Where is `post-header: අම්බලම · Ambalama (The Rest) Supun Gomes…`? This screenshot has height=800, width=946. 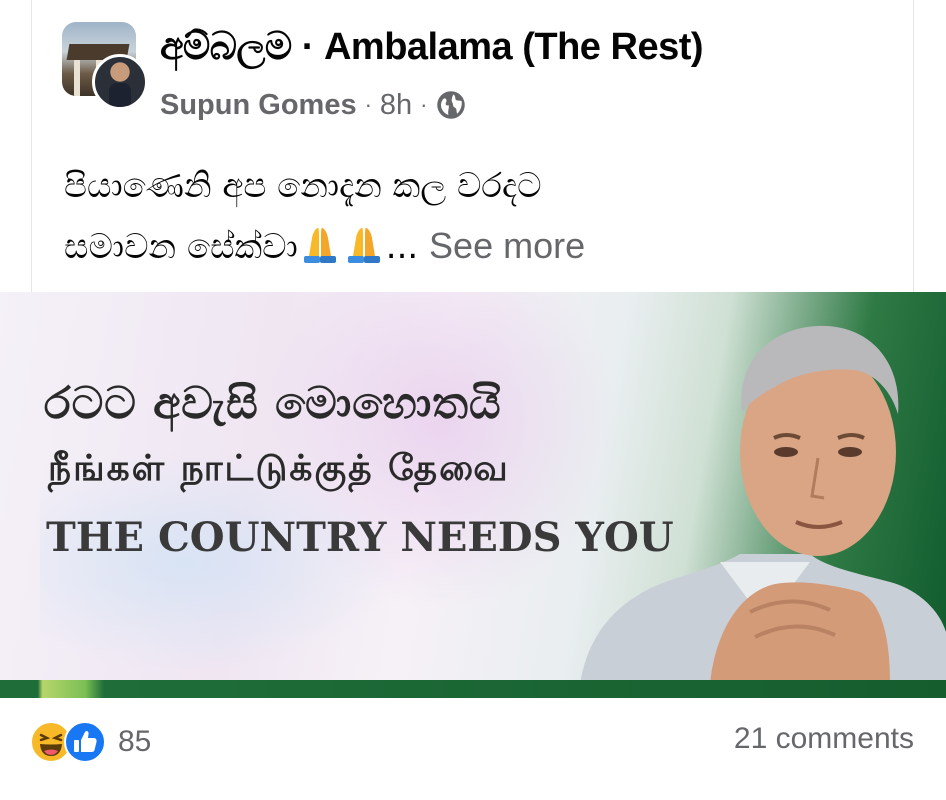 post-header: අම්බලම · Ambalama (The Rest) Supun Gomes… is located at coordinates (487, 76).